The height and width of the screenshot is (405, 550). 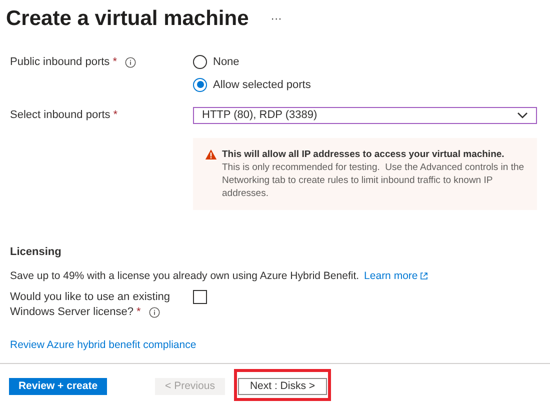 I want to click on section-heading: Licensing, so click(x=36, y=252).